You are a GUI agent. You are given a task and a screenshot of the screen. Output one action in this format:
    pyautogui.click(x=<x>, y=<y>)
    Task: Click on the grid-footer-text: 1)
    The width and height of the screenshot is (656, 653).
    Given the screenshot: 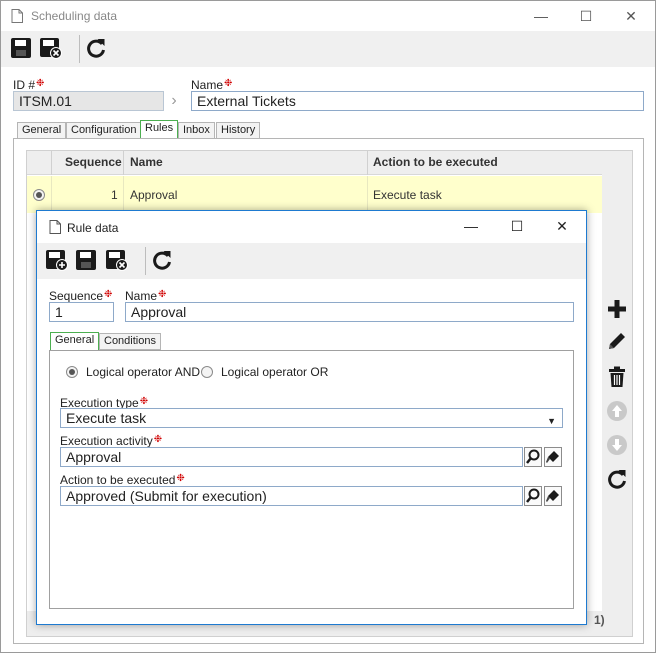 What is the action you would take?
    pyautogui.click(x=599, y=620)
    